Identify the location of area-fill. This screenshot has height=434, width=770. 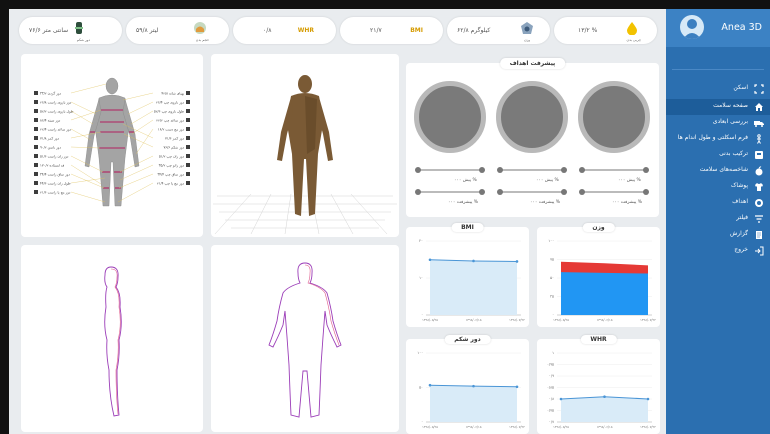
(473, 403).